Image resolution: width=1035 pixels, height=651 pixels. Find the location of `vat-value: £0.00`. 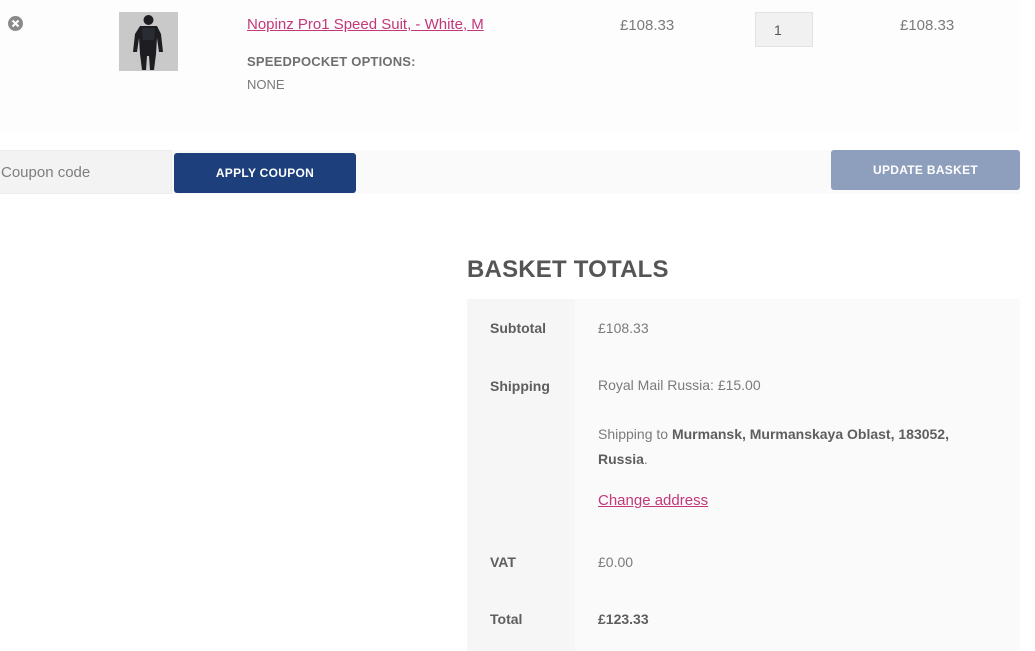

vat-value: £0.00 is located at coordinates (797, 562).